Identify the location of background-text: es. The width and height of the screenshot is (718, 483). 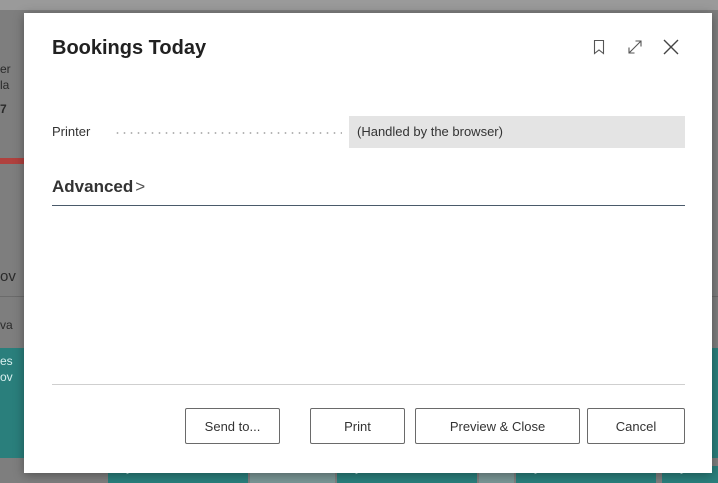
(6, 361).